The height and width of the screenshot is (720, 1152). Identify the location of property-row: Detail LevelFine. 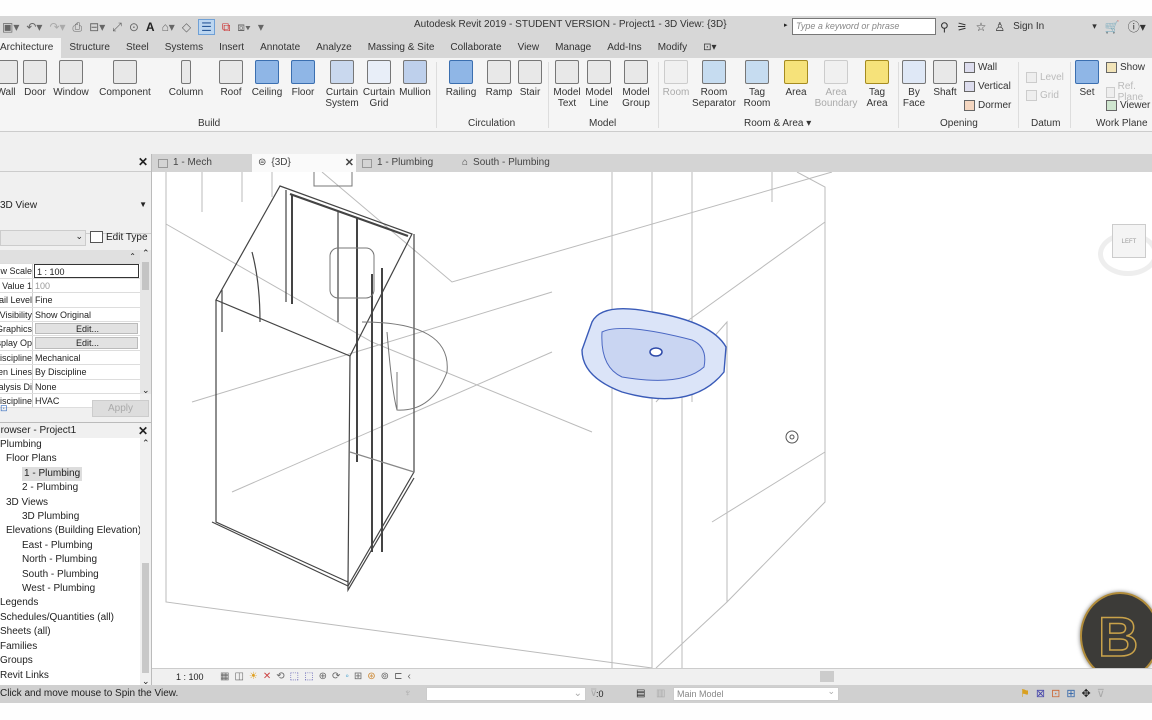
(70, 300).